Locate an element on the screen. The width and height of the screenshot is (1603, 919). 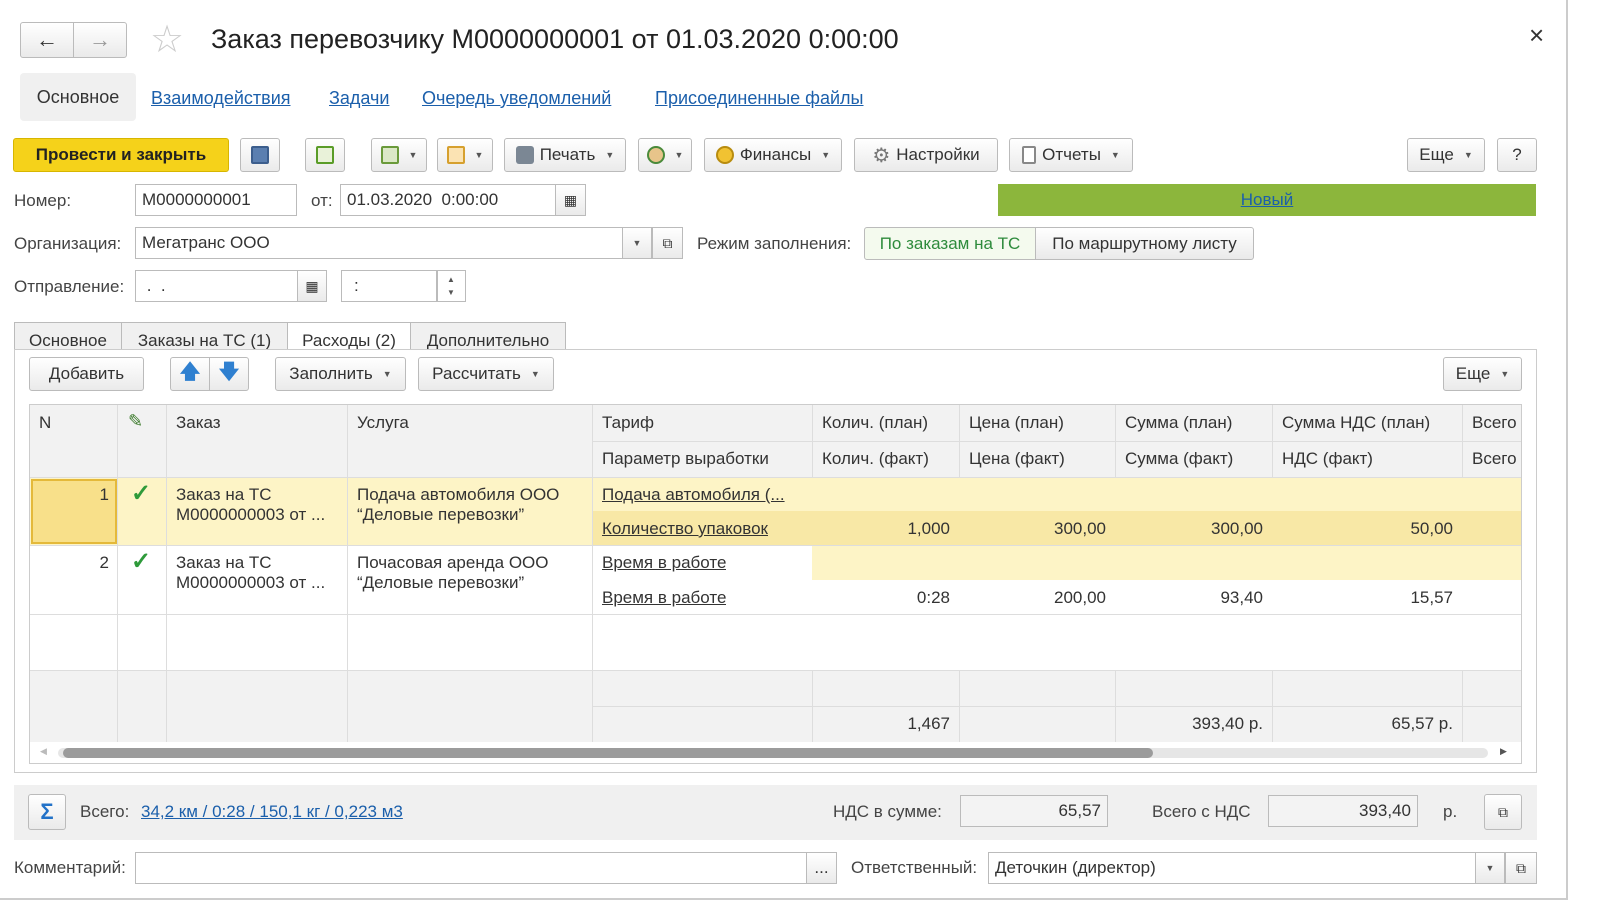
date-field: 01.03.2020 0:00:00 is located at coordinates (448, 200).